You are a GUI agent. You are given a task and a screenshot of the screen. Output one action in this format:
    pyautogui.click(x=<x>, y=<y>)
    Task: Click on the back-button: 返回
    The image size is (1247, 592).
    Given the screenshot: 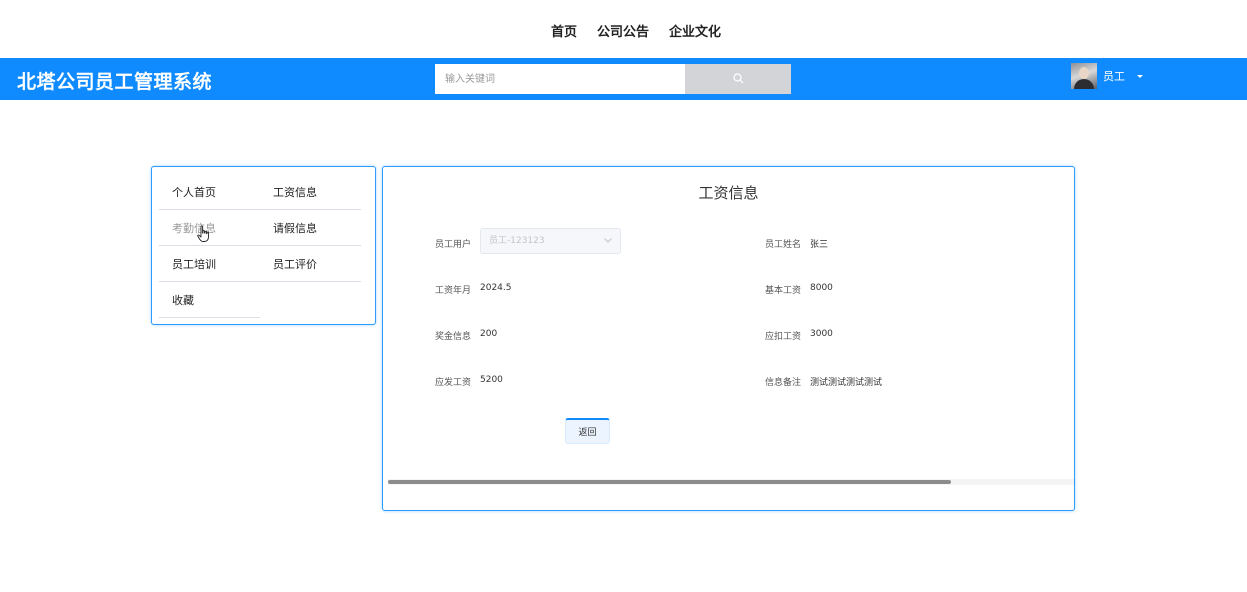 What is the action you would take?
    pyautogui.click(x=587, y=431)
    